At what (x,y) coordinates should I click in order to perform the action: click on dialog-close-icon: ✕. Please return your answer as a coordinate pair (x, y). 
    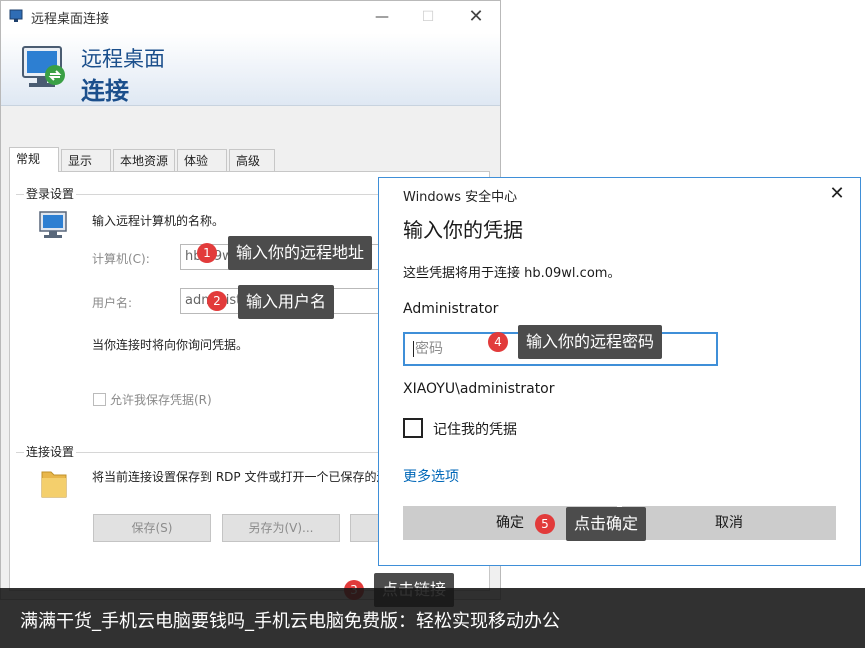
    Looking at the image, I should click on (837, 193).